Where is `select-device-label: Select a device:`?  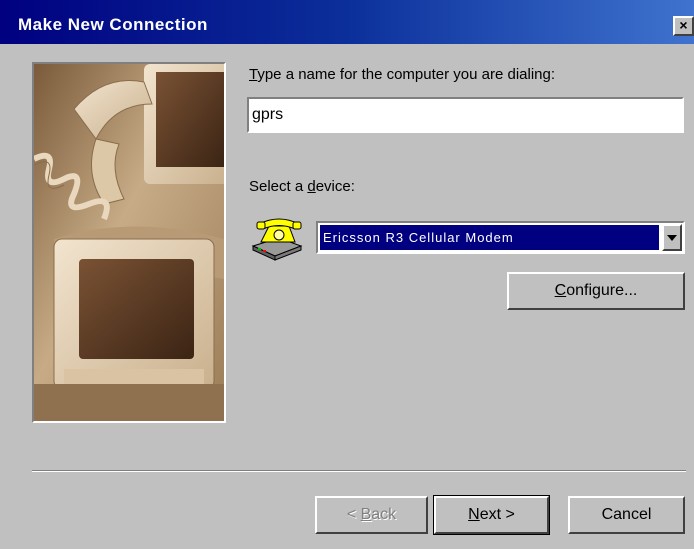
select-device-label: Select a device: is located at coordinates (302, 186).